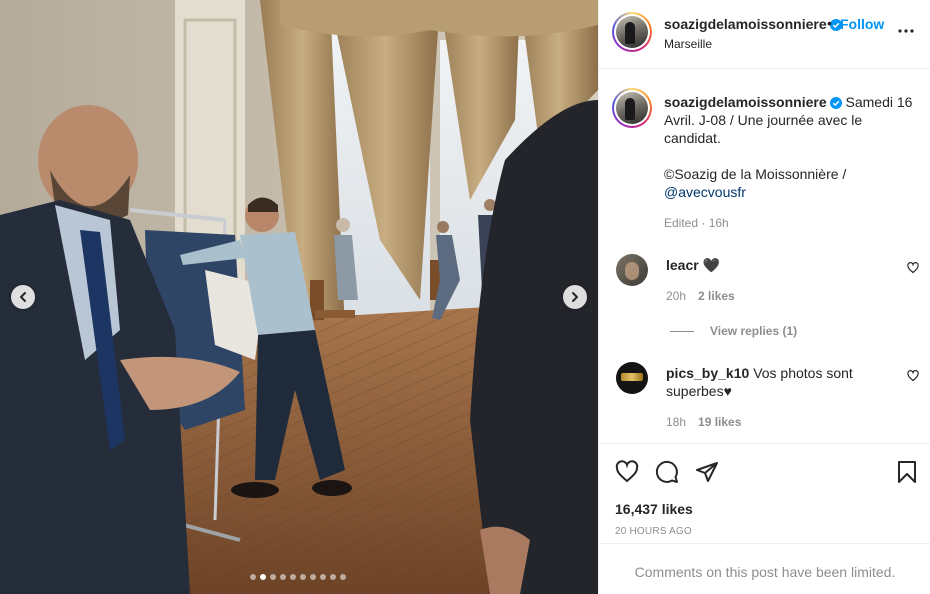 This screenshot has width=930, height=594. I want to click on comment-likes: 19 likes, so click(719, 422).